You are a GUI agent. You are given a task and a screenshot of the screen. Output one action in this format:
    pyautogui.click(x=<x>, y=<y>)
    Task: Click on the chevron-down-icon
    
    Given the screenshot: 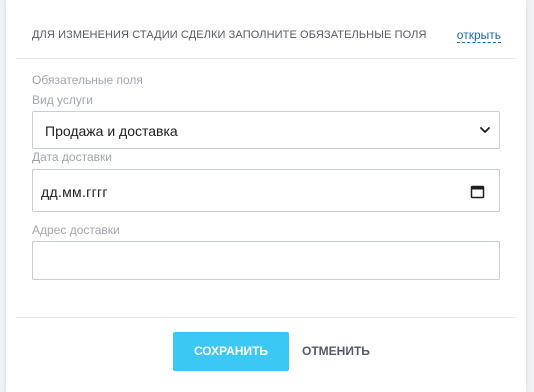 What is the action you would take?
    pyautogui.click(x=485, y=130)
    